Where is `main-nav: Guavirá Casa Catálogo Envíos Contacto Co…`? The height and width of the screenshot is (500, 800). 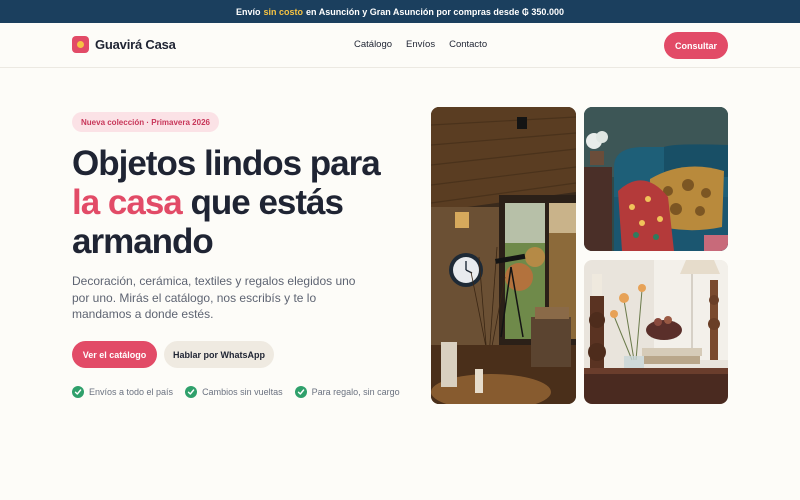
main-nav: Guavirá Casa Catálogo Envíos Contacto Co… is located at coordinates (400, 45).